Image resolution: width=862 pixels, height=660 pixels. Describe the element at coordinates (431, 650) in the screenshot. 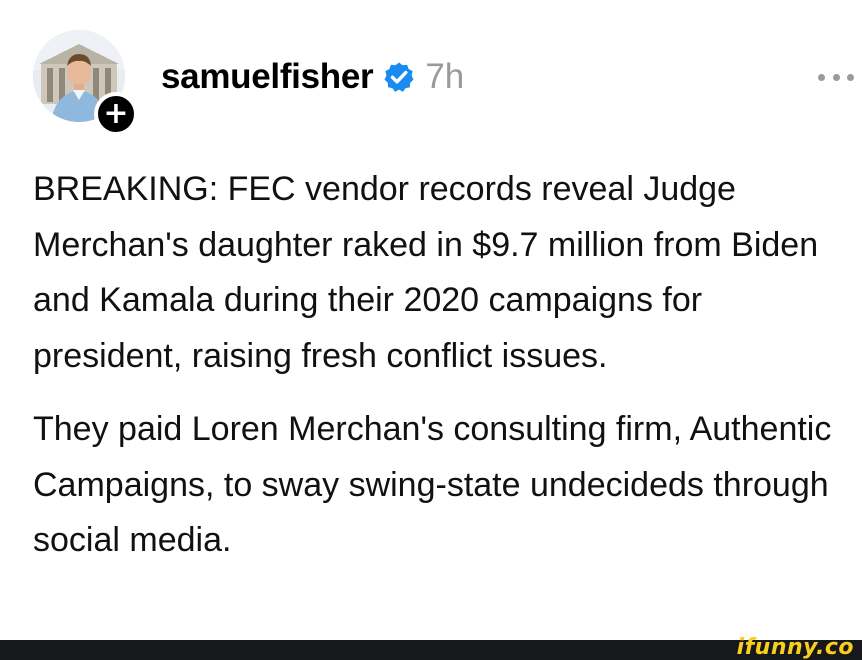

I see `watermark-bar` at that location.